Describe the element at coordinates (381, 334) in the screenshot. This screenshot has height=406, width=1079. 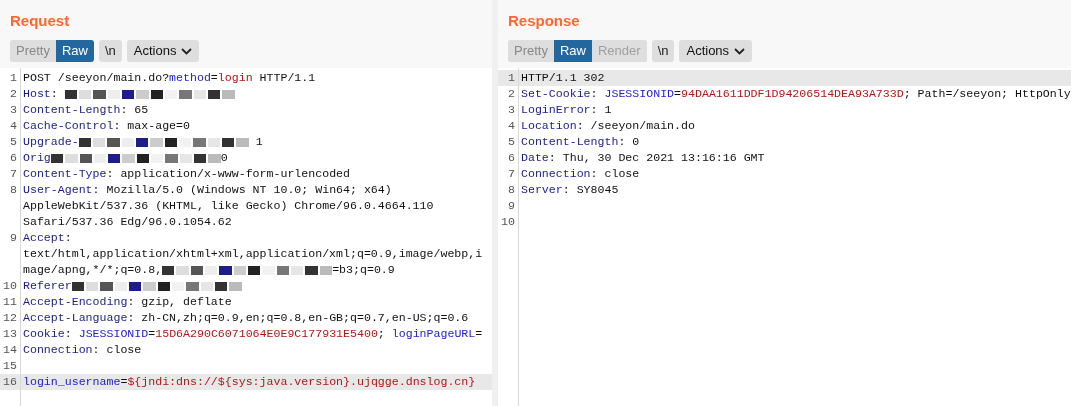
I see `code-text: ;` at that location.